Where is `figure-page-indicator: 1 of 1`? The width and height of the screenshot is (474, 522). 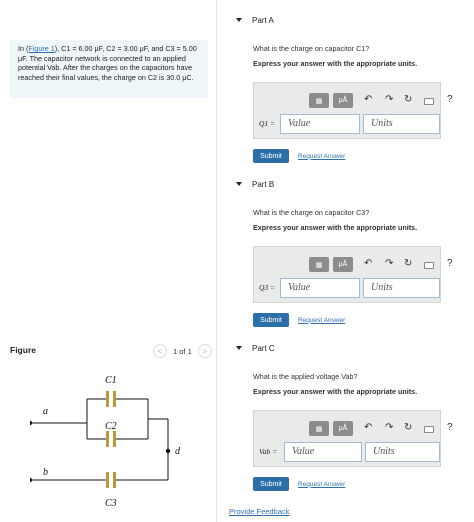 figure-page-indicator: 1 of 1 is located at coordinates (182, 351).